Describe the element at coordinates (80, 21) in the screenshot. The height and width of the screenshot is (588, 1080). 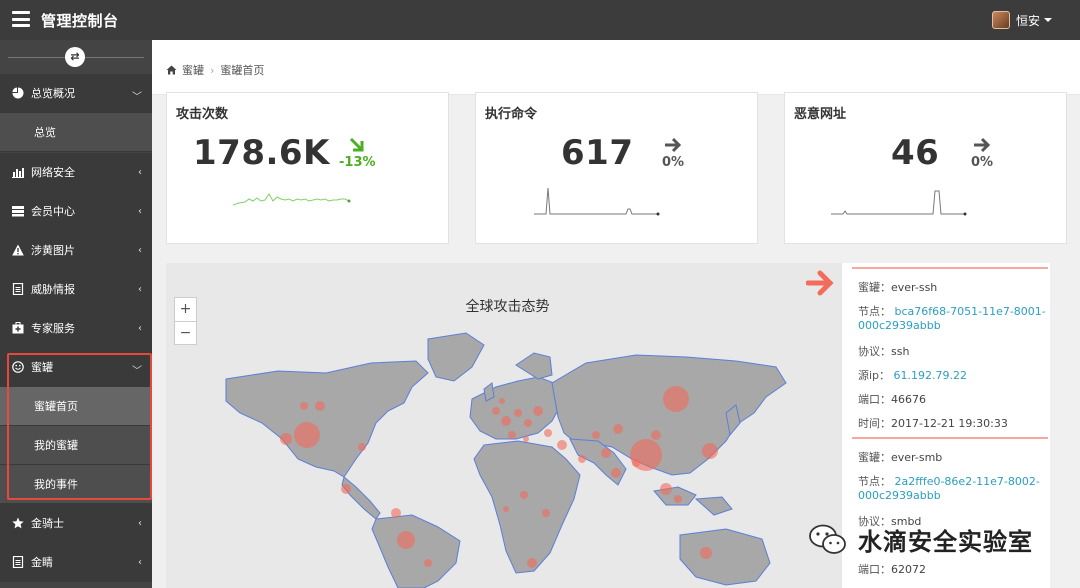
I see `app-title: 管理控制台` at that location.